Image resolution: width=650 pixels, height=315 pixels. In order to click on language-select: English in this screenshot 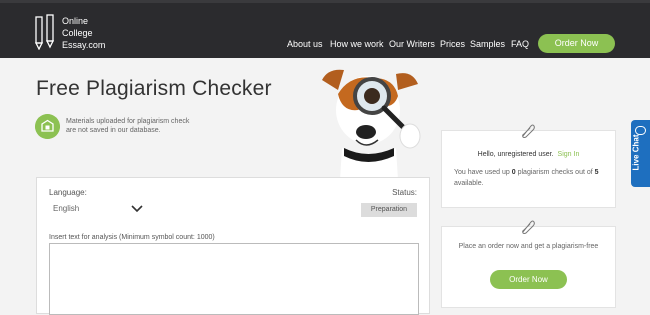, I will do `click(98, 208)`.